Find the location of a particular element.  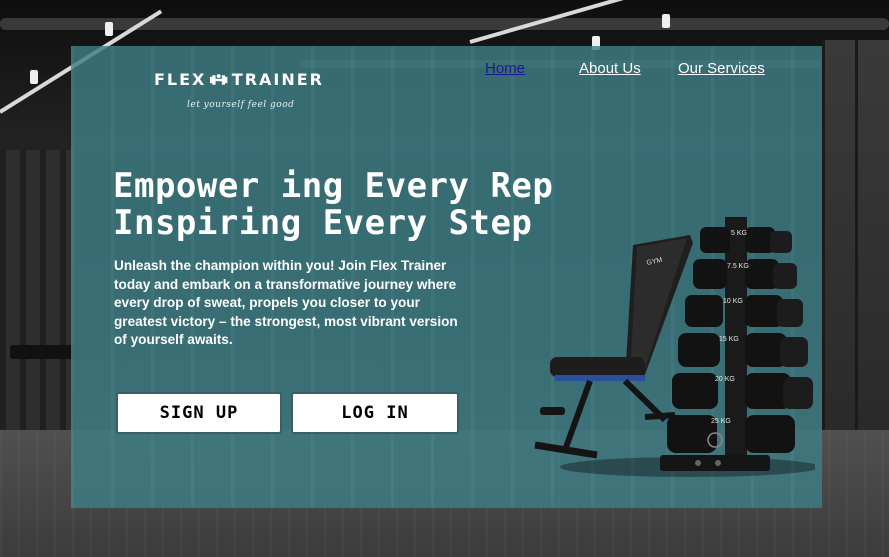

weight-label-10: 10 KG is located at coordinates (733, 301).